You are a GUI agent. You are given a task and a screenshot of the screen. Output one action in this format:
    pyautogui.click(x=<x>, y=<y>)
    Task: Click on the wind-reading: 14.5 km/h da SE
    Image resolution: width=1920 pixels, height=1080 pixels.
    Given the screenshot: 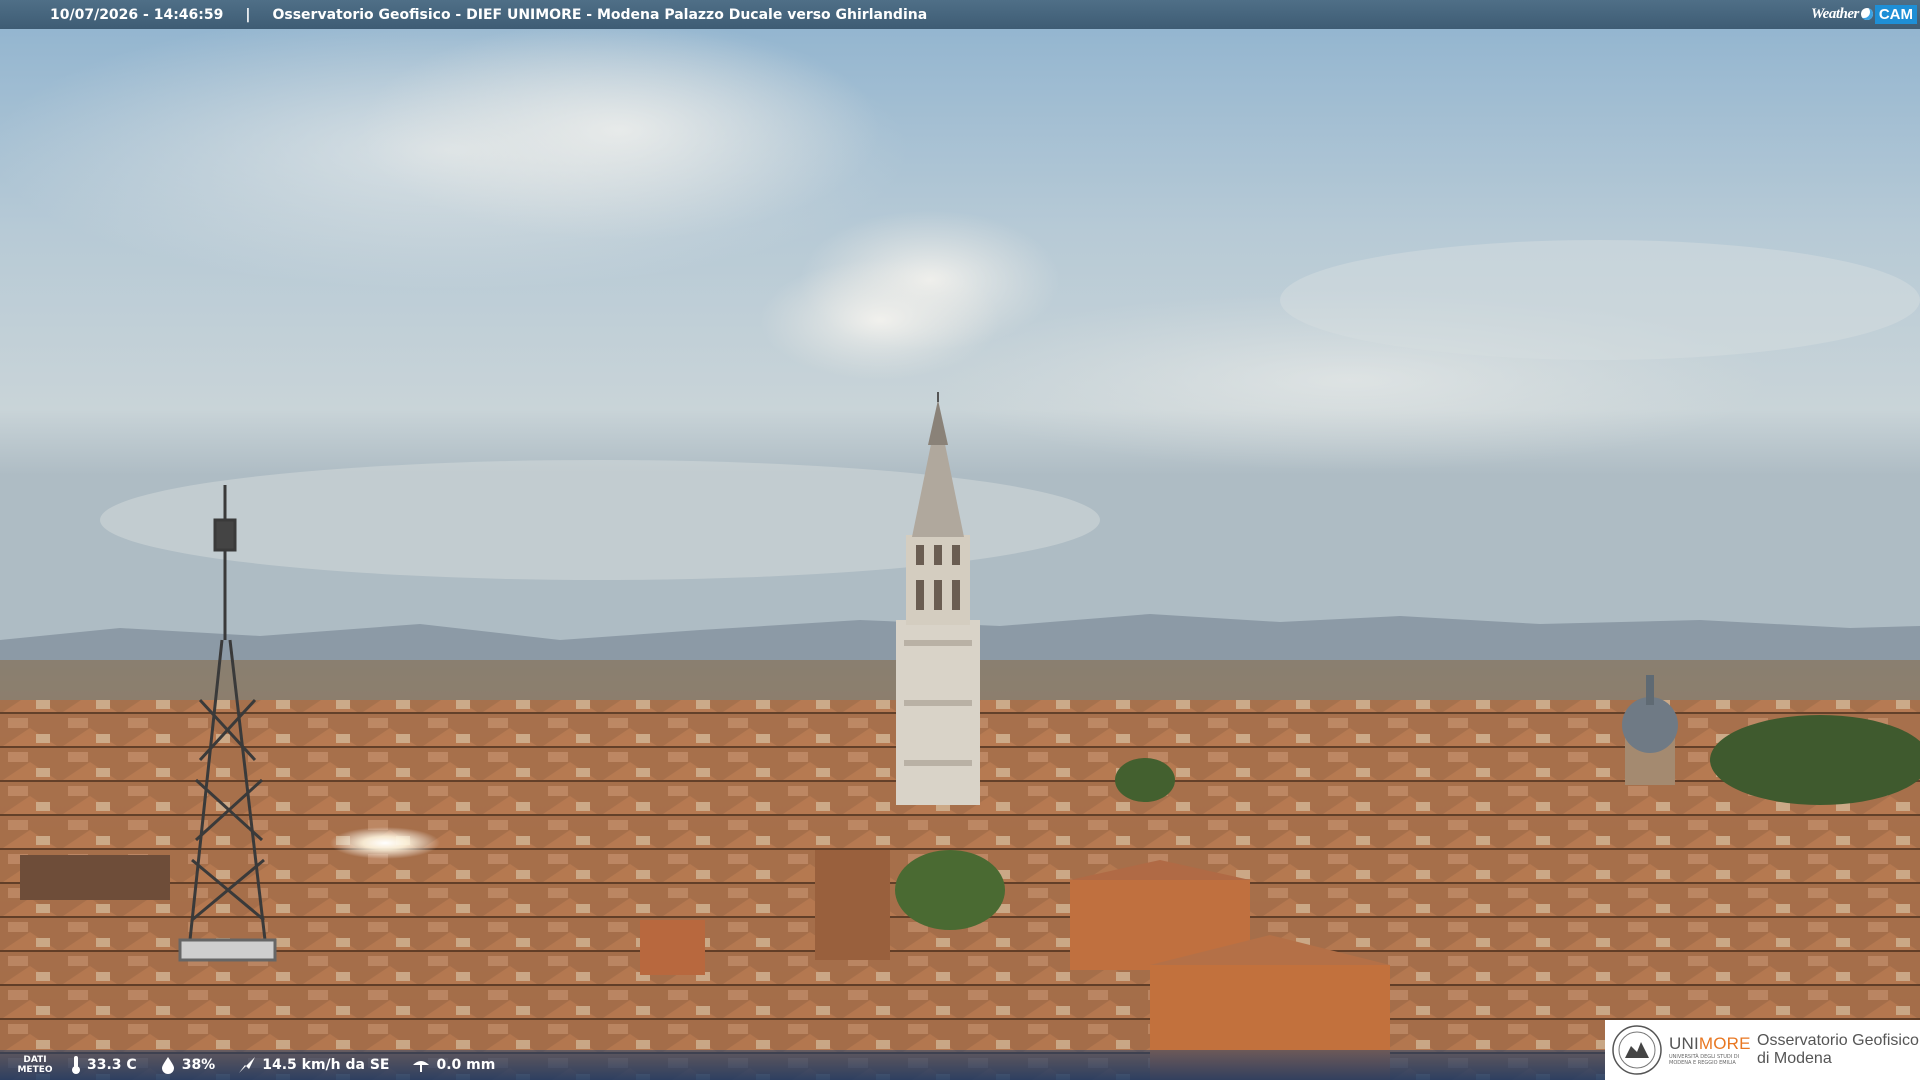 What is the action you would take?
    pyautogui.click(x=313, y=1065)
    